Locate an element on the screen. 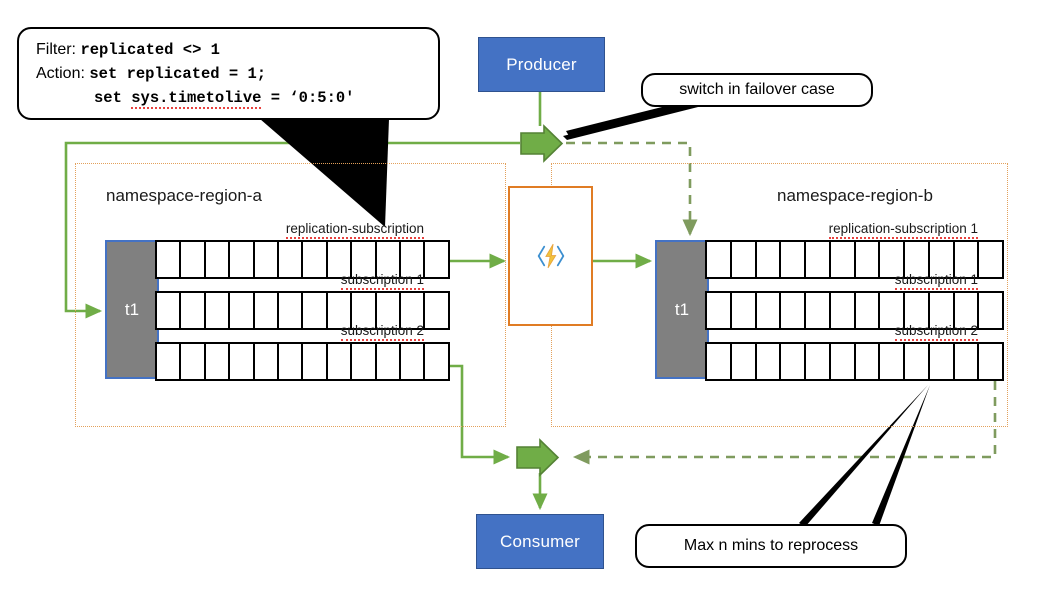 This screenshot has width=1046, height=592. filter-expression: replicated <> 1 is located at coordinates (150, 50).